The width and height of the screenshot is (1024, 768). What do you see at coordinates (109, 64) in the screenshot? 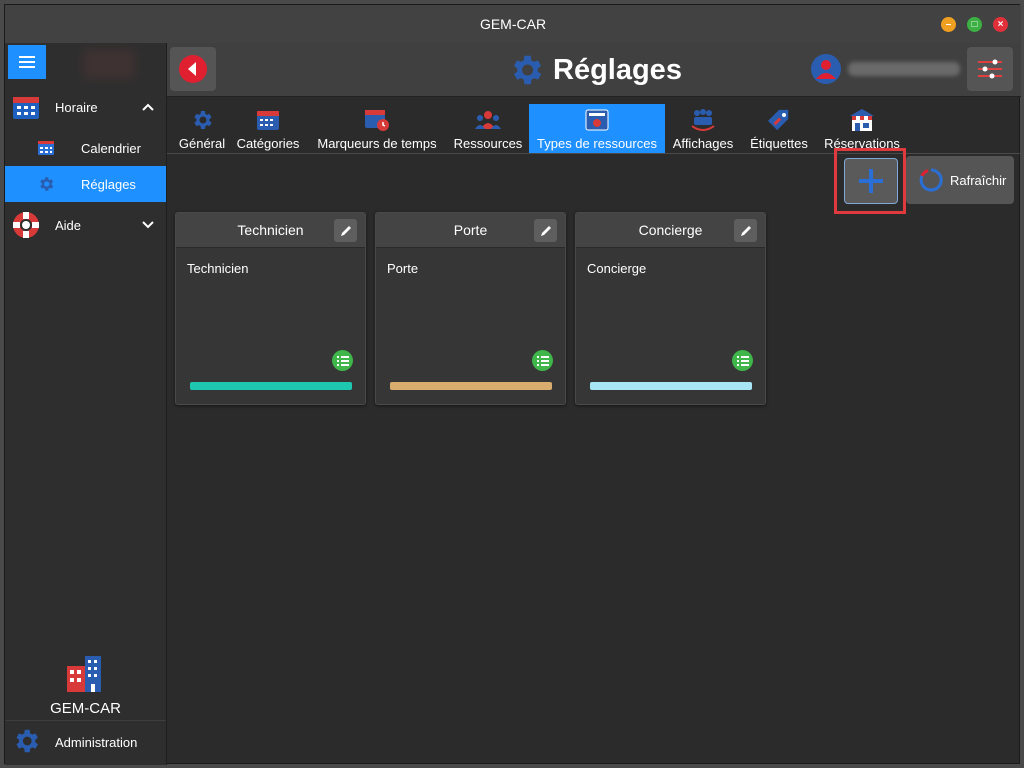
I see `blurred-logo` at bounding box center [109, 64].